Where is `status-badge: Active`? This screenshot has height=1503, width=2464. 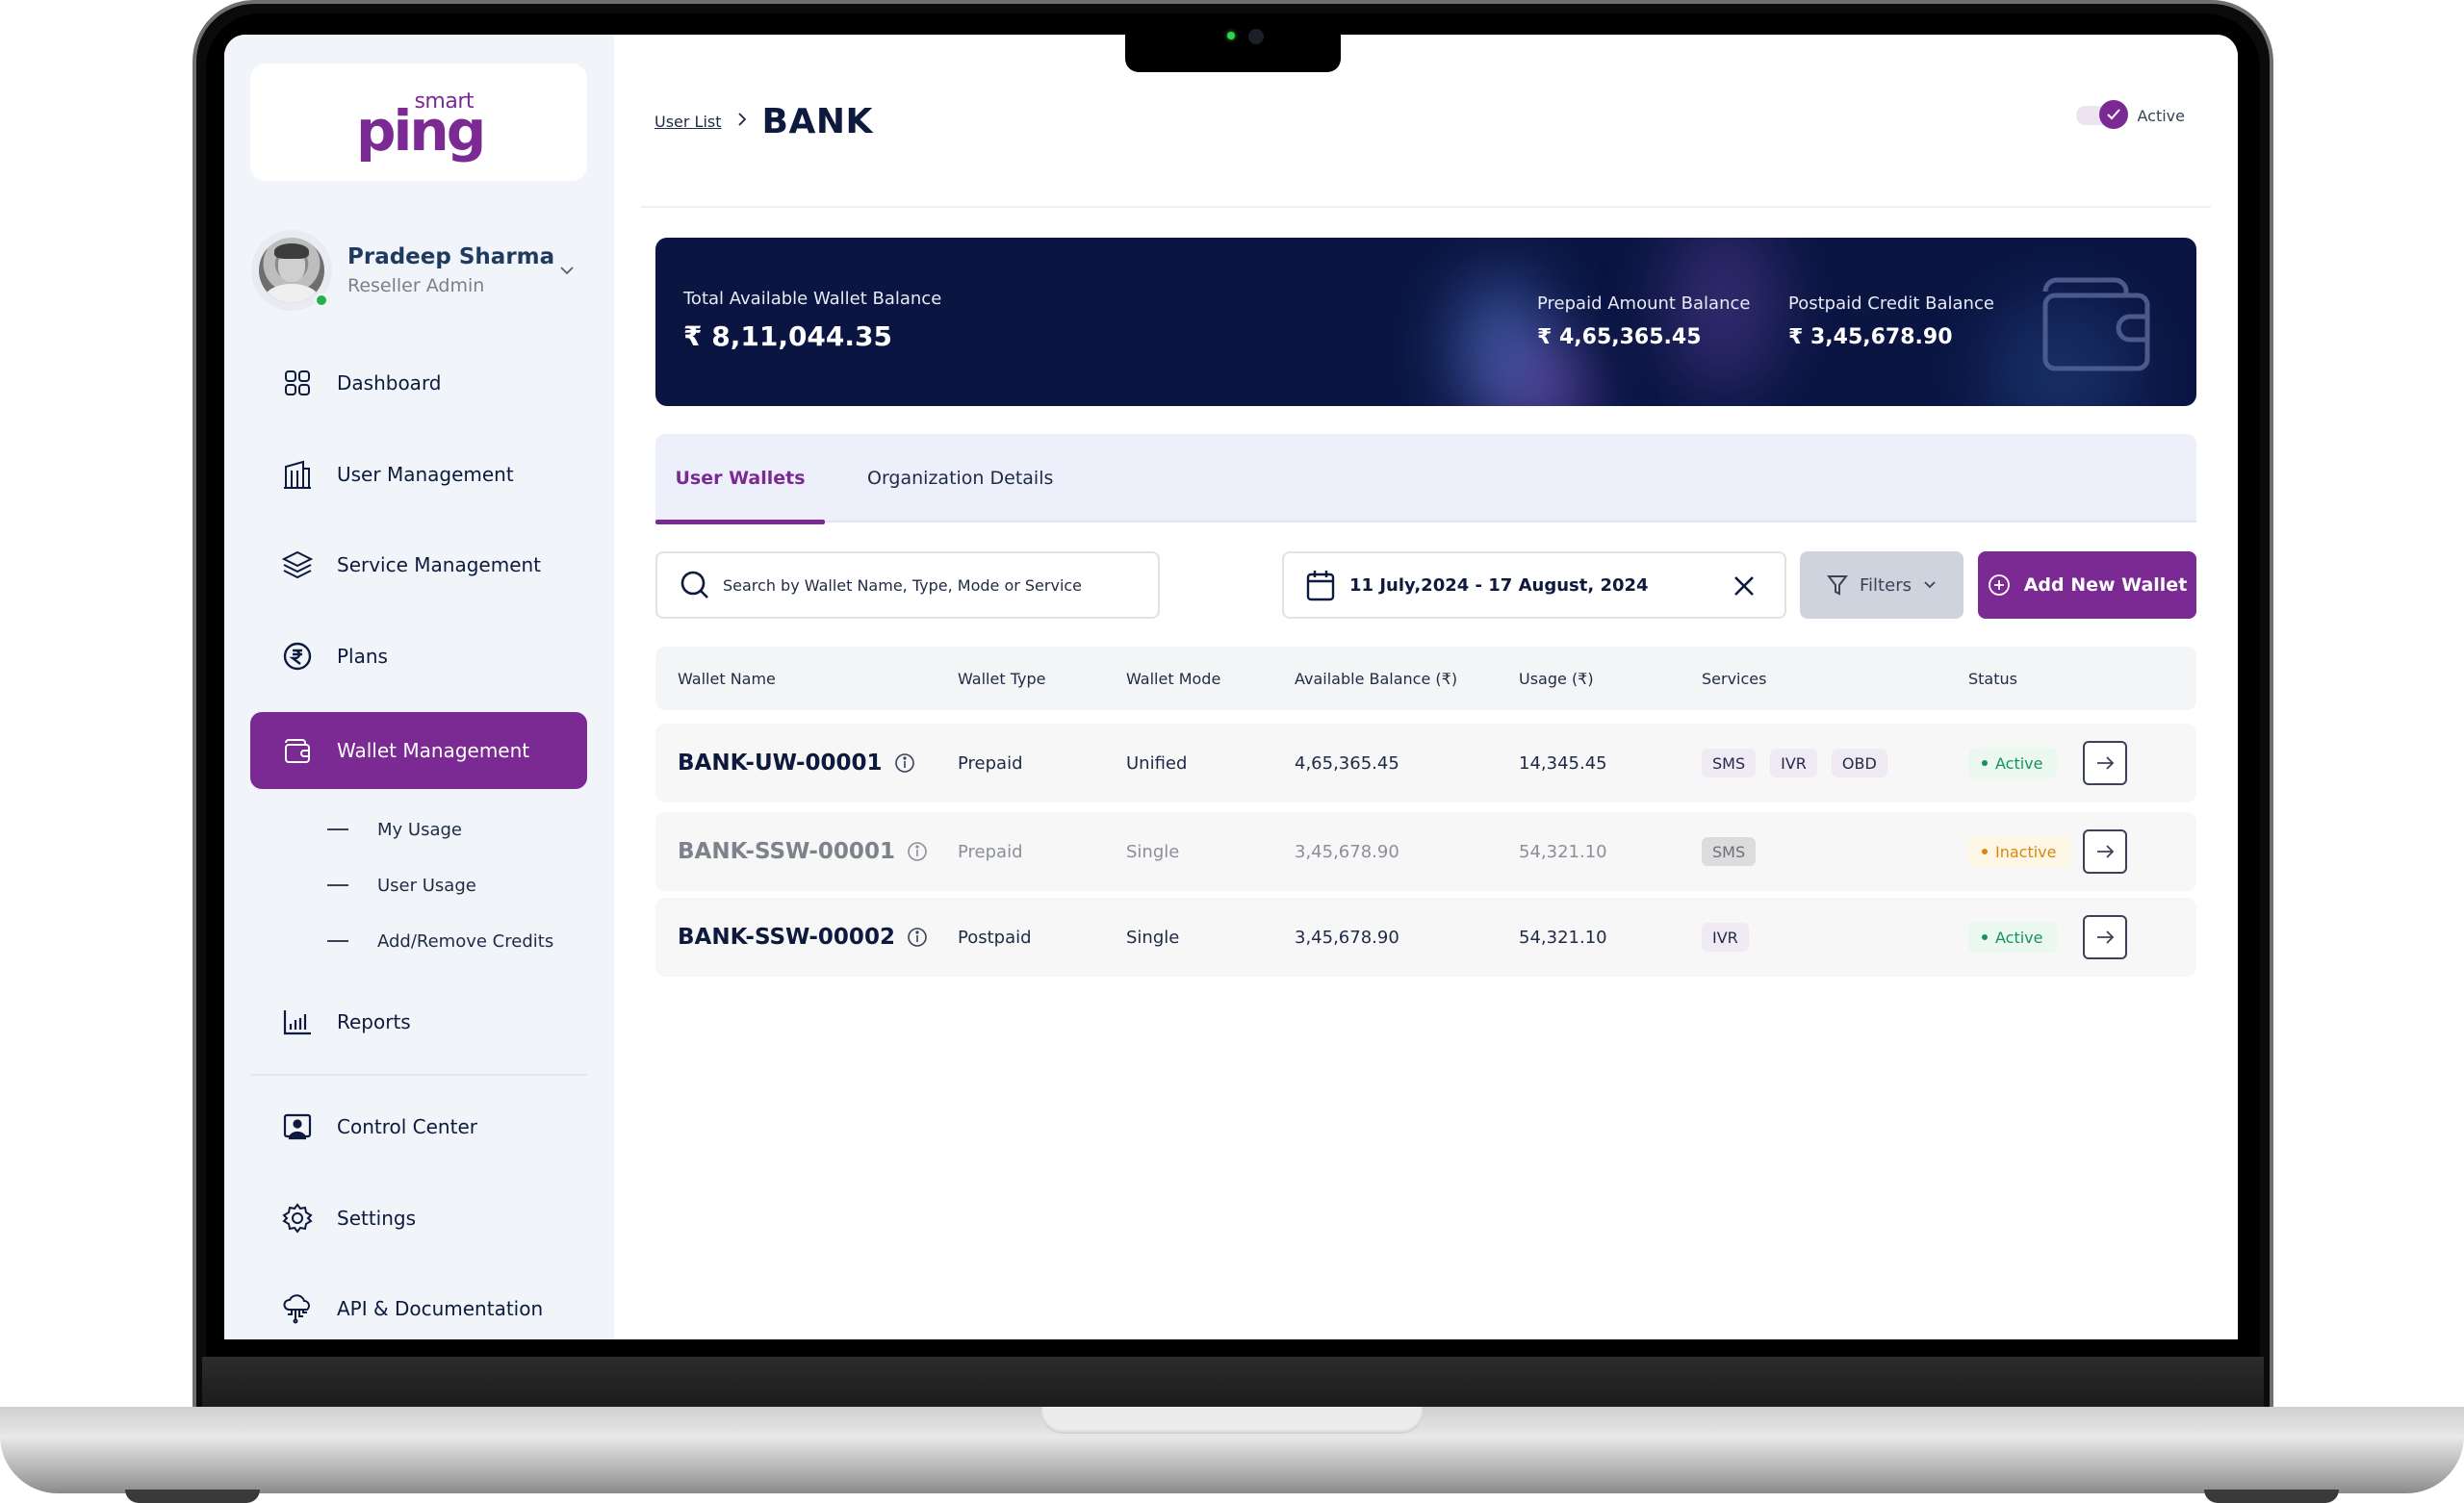
status-badge: Active is located at coordinates (2012, 937).